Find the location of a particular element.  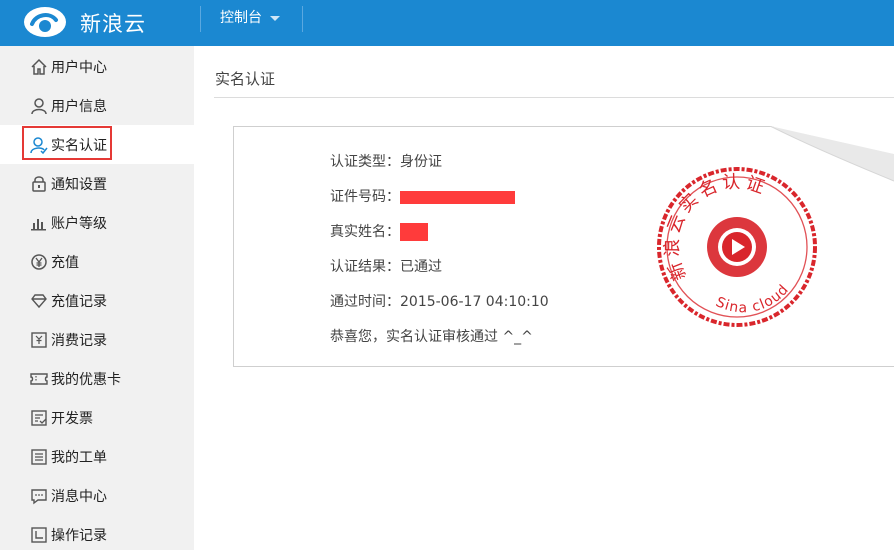

sidebar-item-account-level: 账户等级 is located at coordinates (97, 222).